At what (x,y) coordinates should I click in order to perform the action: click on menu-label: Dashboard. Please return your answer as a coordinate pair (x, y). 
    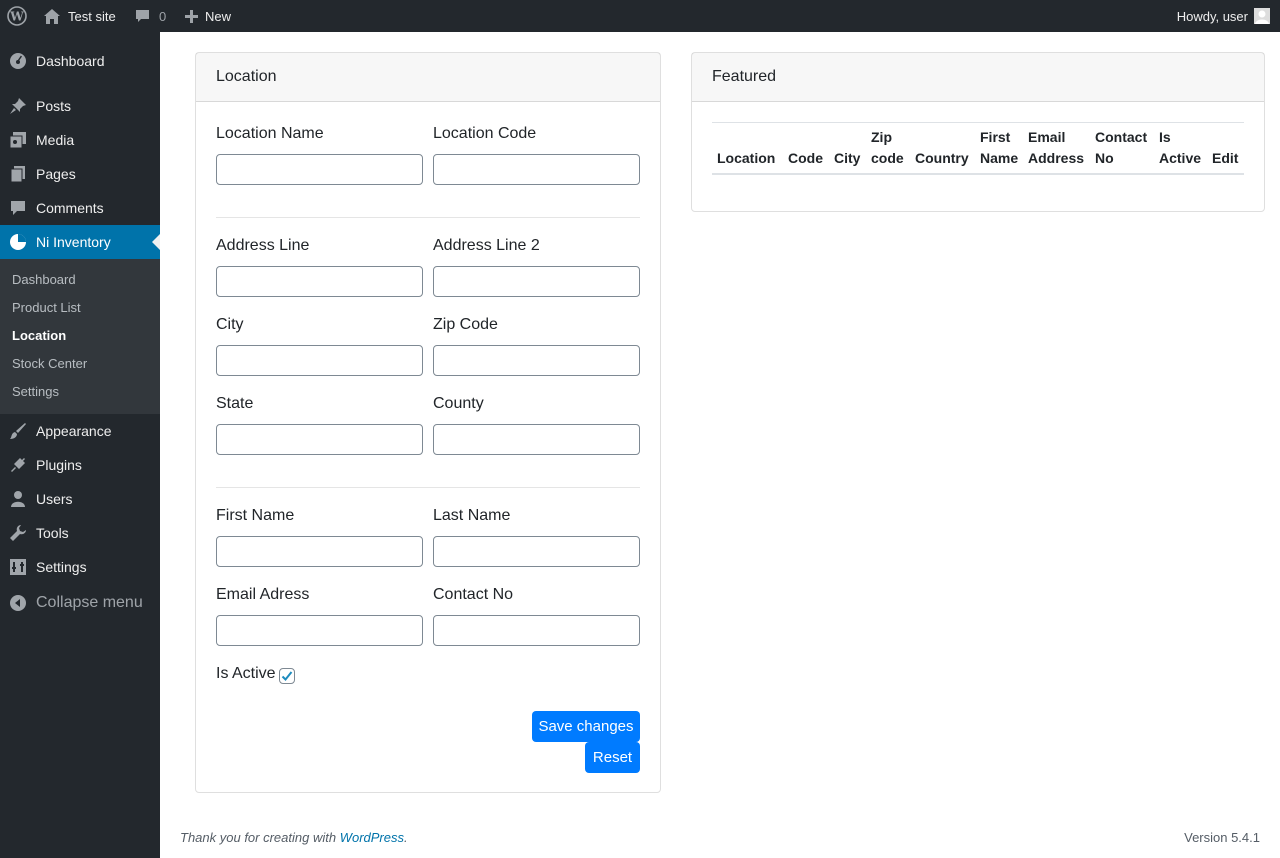
    Looking at the image, I should click on (70, 61).